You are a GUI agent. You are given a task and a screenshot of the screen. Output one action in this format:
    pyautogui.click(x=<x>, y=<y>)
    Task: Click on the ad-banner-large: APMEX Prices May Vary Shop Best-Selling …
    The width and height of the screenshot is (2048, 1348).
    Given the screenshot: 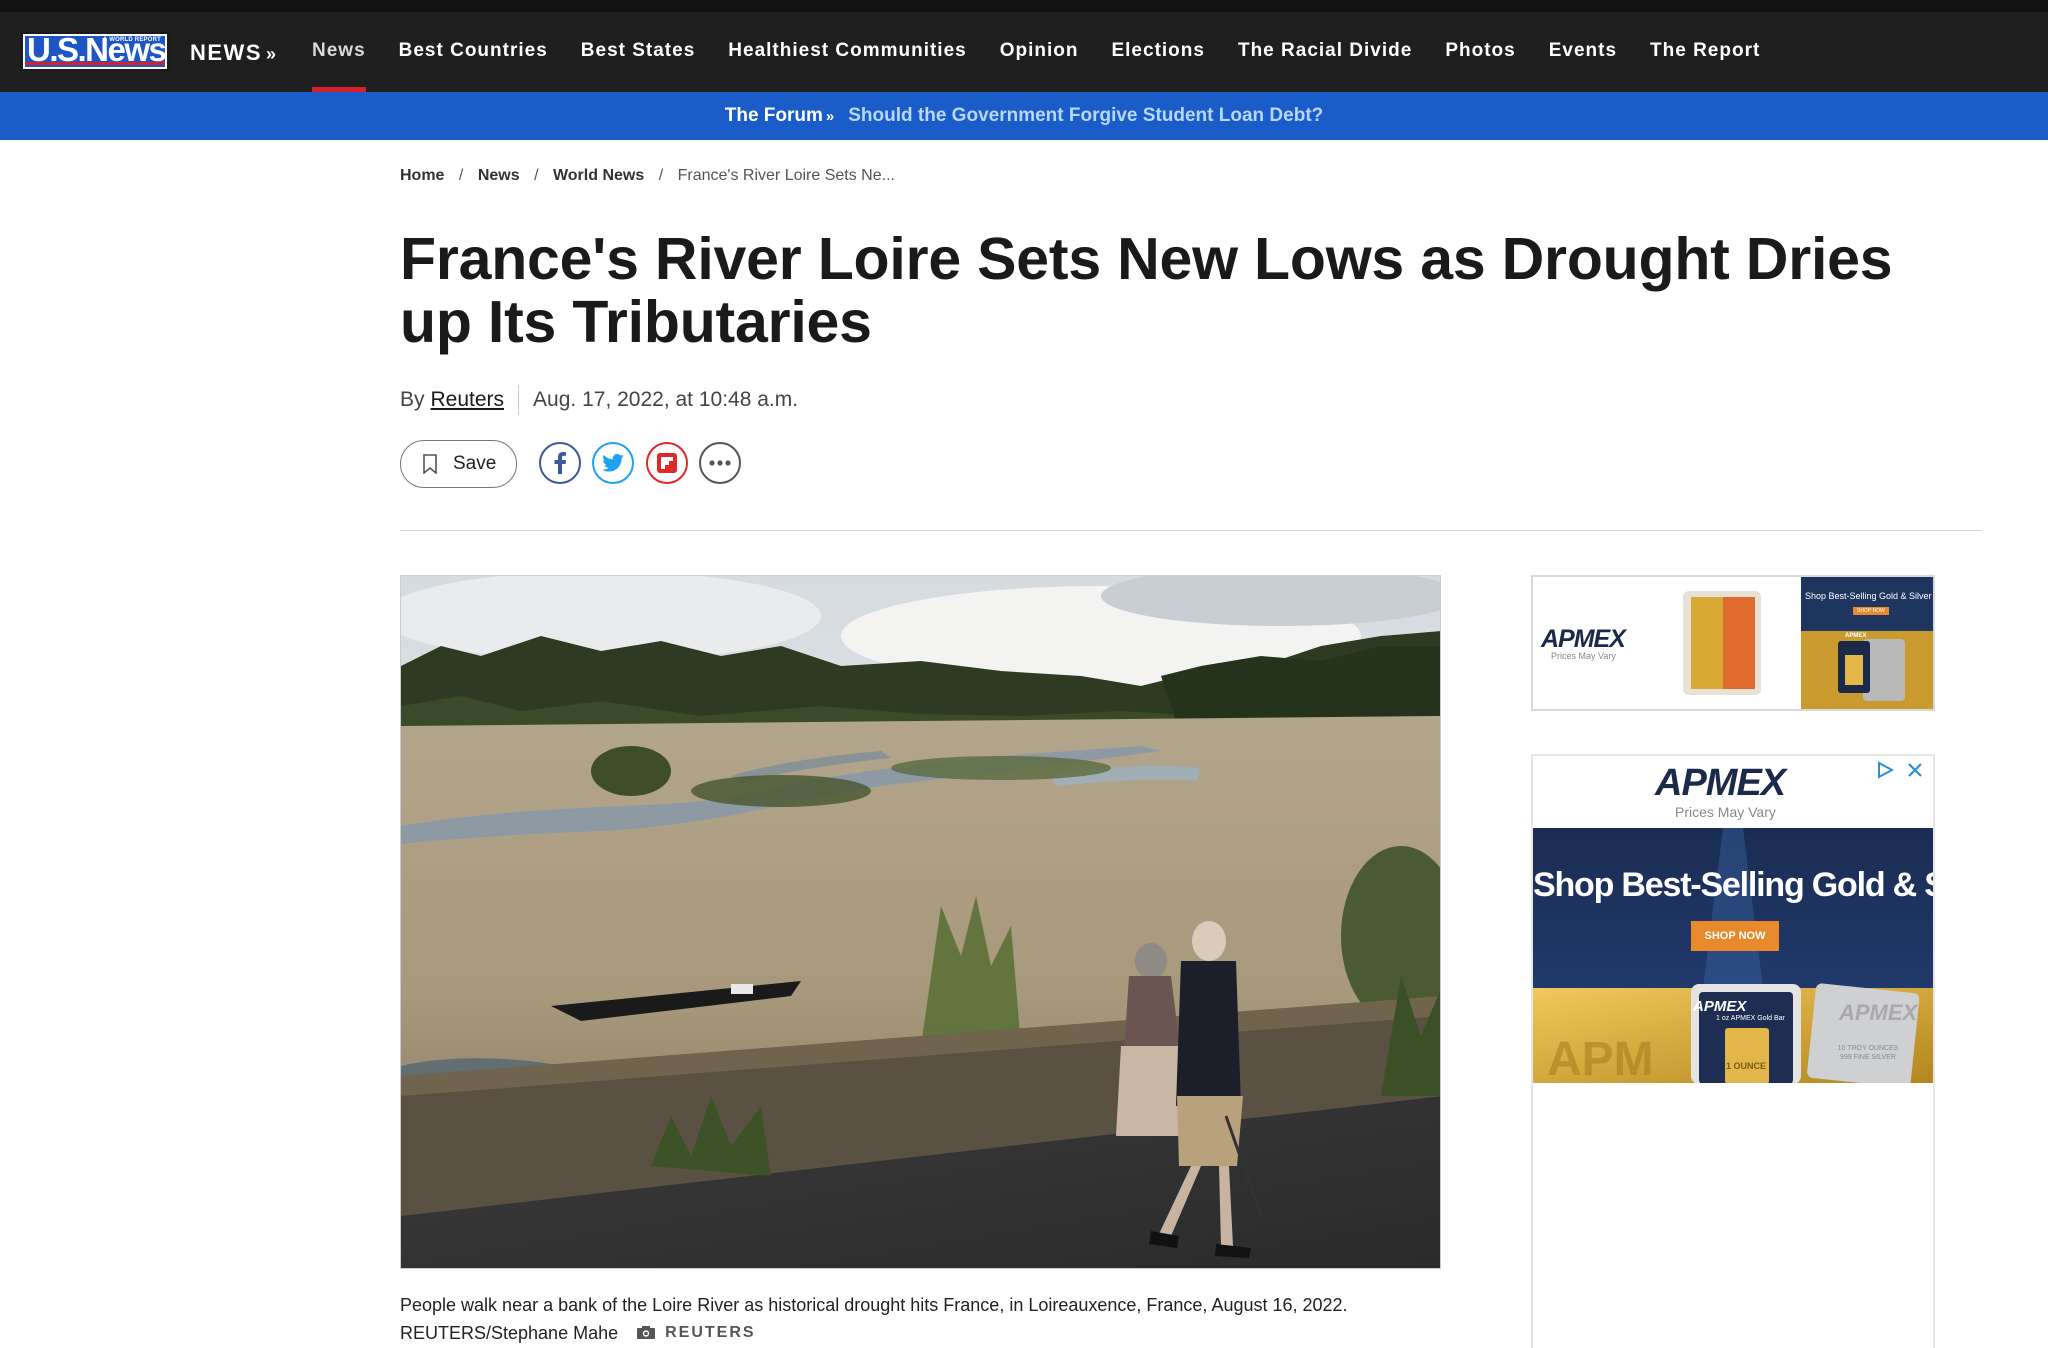 What is the action you would take?
    pyautogui.click(x=1733, y=1051)
    